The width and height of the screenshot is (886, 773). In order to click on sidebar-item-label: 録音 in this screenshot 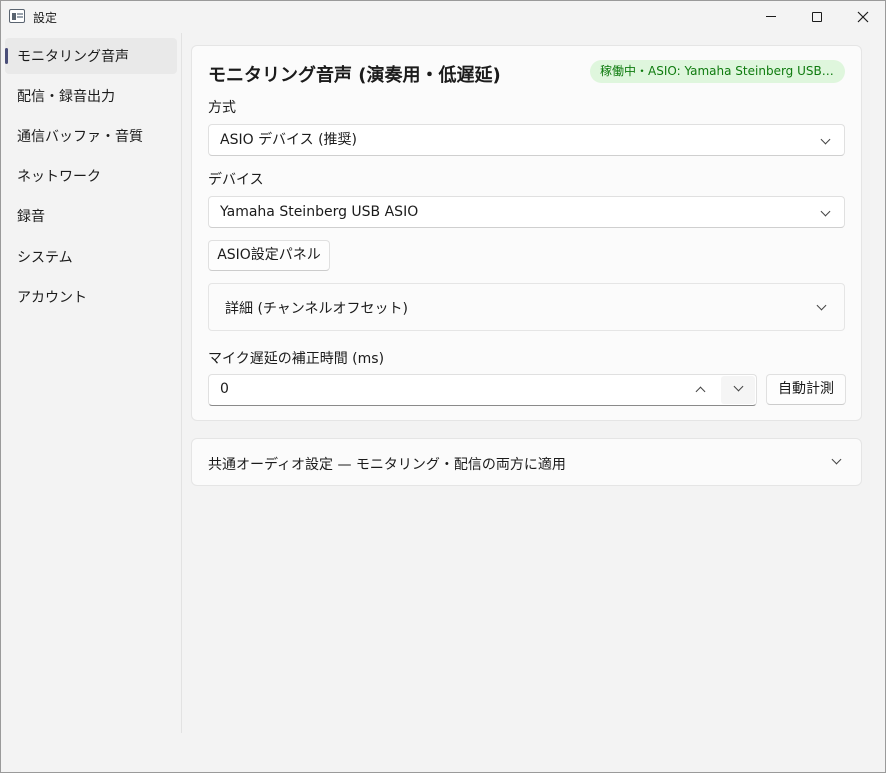, I will do `click(31, 217)`.